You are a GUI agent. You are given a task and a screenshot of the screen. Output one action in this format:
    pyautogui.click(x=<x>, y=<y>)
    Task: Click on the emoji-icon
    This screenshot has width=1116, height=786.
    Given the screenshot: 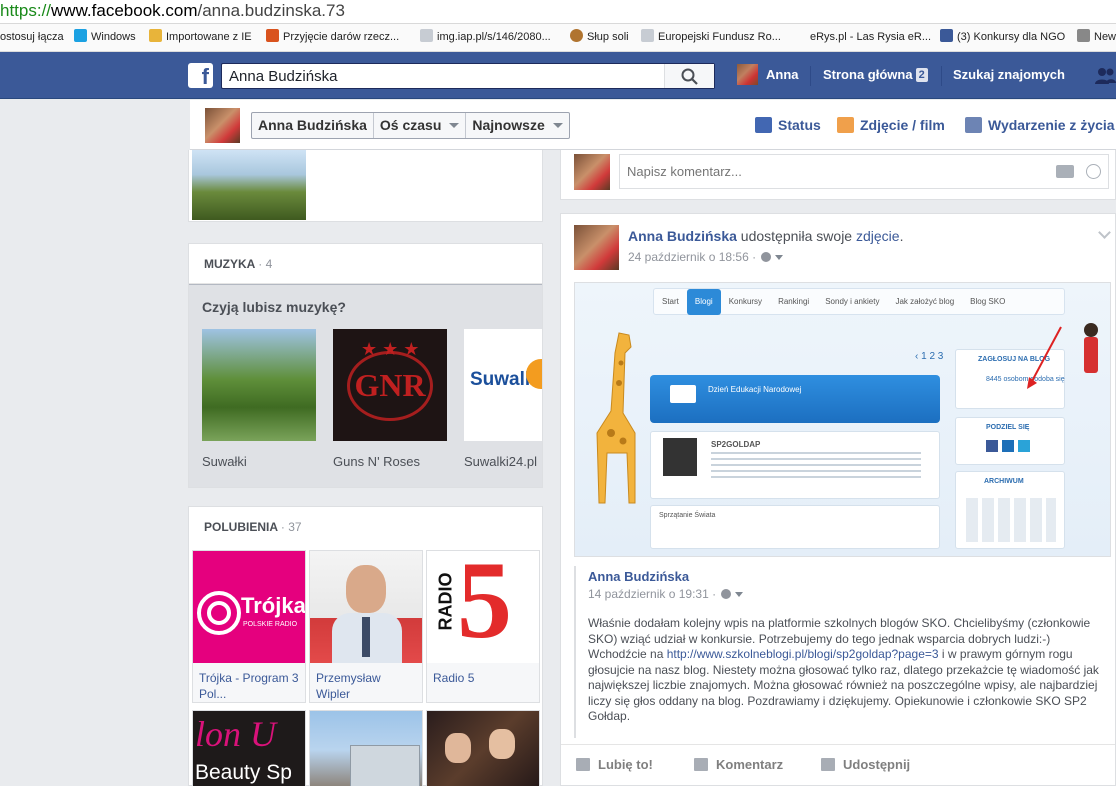 What is the action you would take?
    pyautogui.click(x=1093, y=171)
    